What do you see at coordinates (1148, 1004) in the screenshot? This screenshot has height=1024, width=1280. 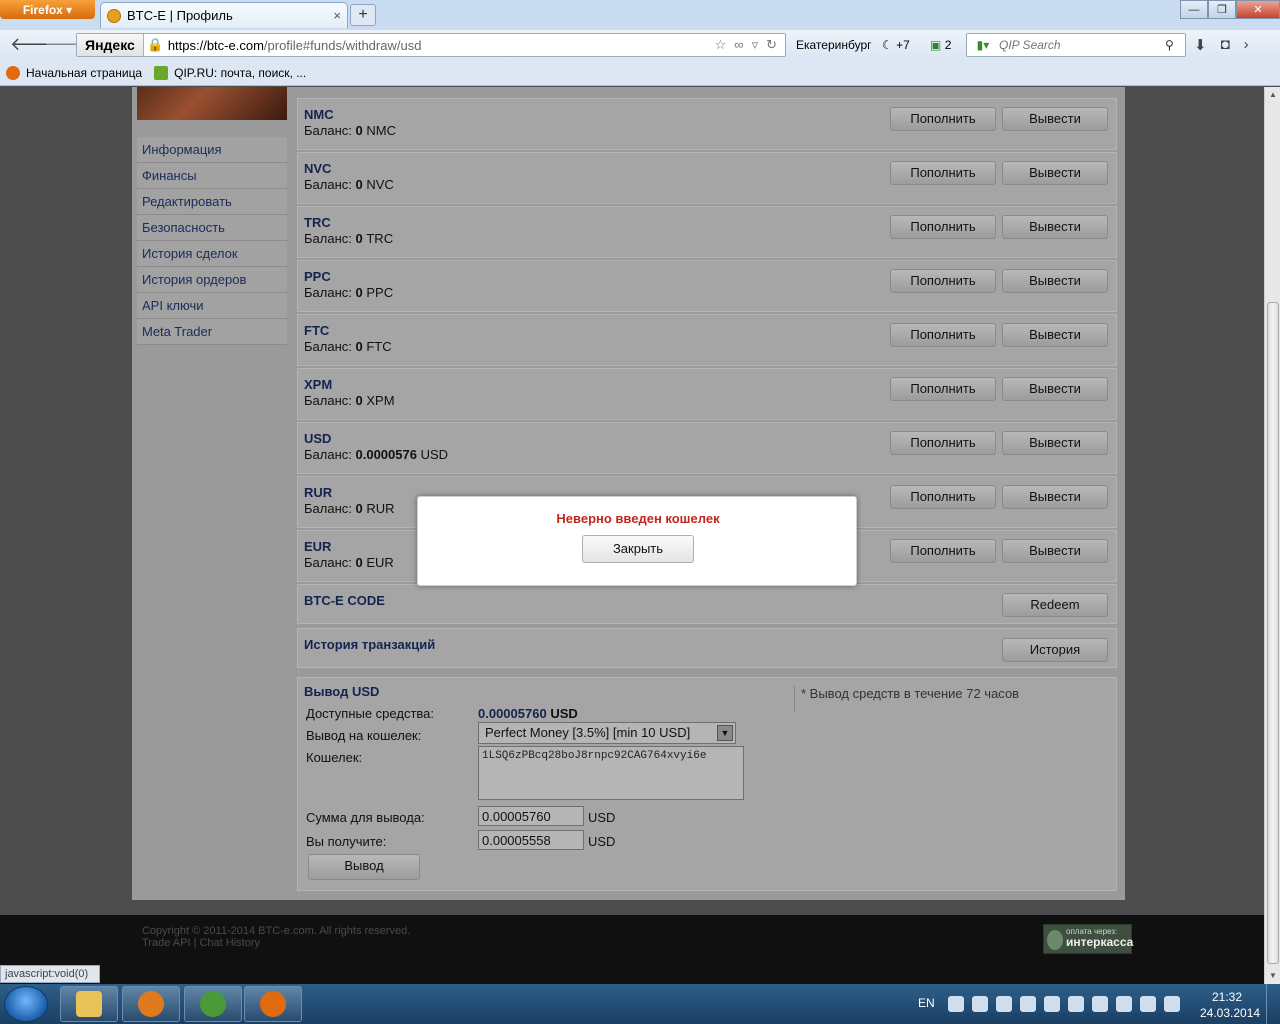 I see `tray-volume-icon` at bounding box center [1148, 1004].